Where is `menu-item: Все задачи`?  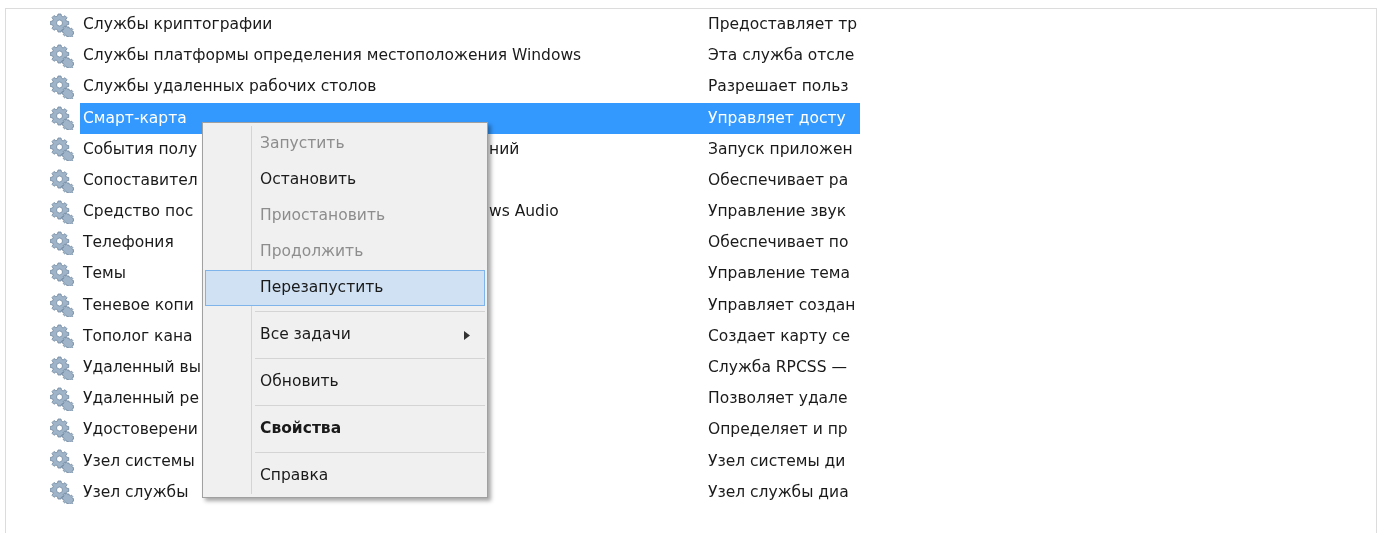
menu-item: Все задачи is located at coordinates (345, 335).